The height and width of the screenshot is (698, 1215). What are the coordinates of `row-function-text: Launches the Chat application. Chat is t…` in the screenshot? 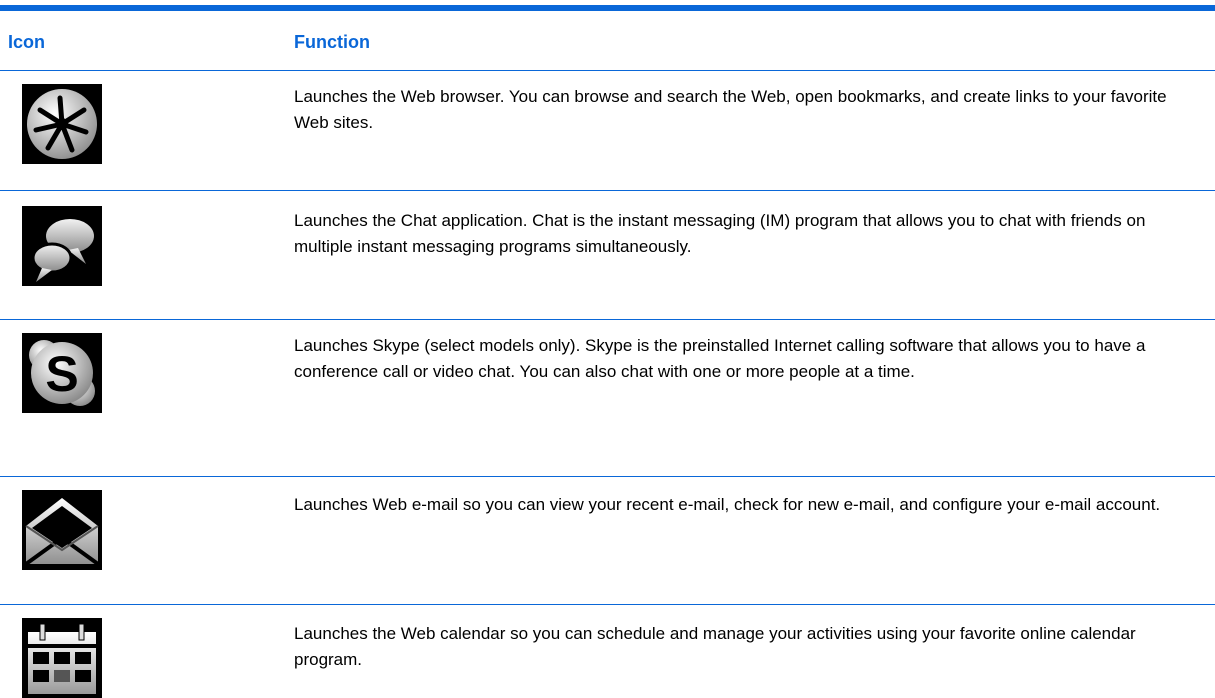 It's located at (720, 233).